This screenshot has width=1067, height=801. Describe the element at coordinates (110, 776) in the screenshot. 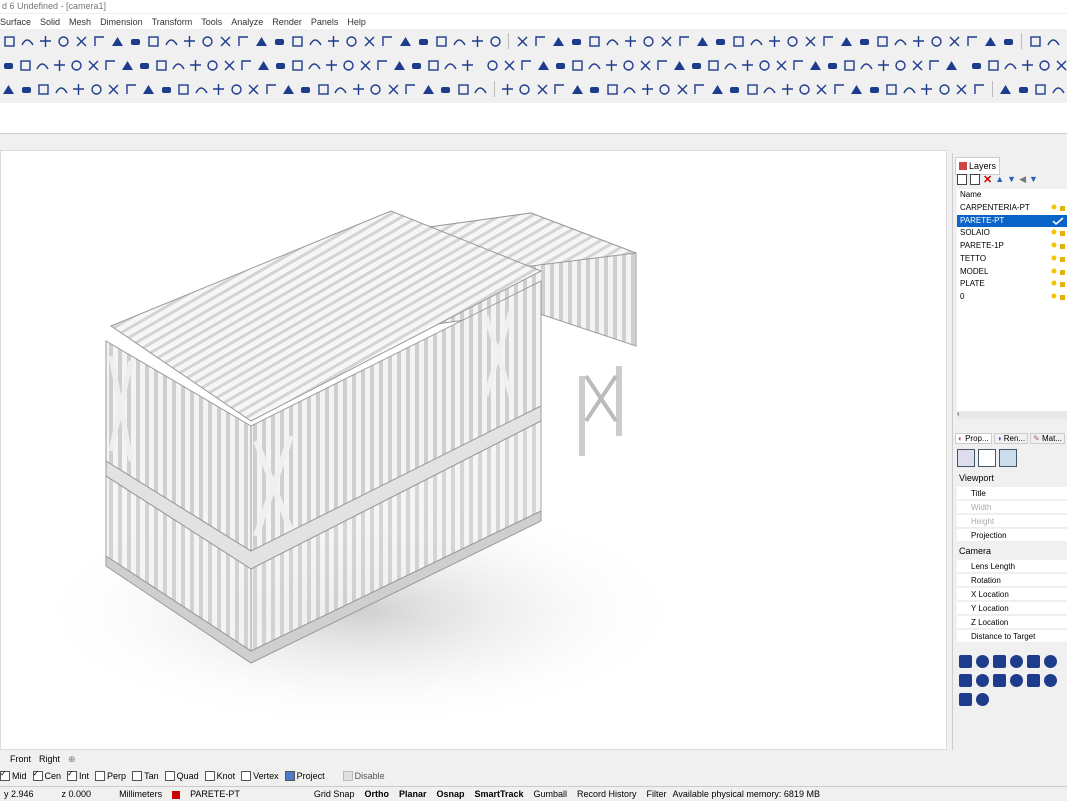

I see `osnap-option: Perp` at that location.